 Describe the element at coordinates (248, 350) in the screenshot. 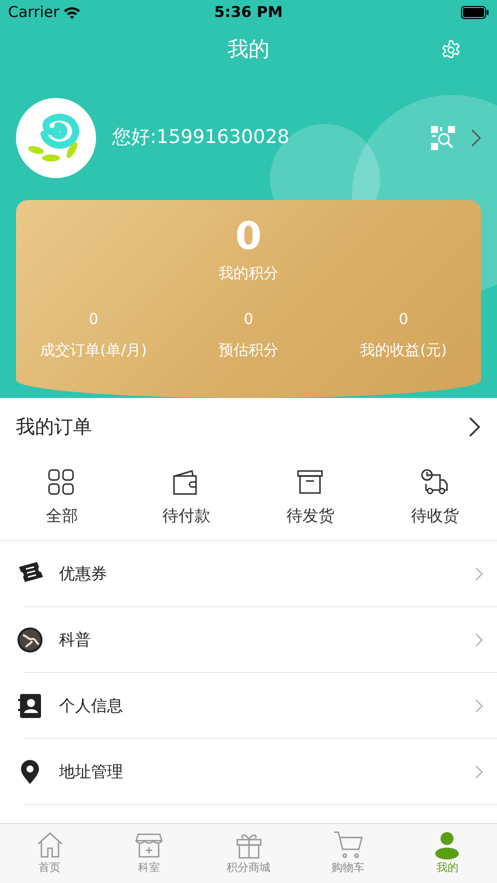

I see `stat-label: 预估积分` at that location.